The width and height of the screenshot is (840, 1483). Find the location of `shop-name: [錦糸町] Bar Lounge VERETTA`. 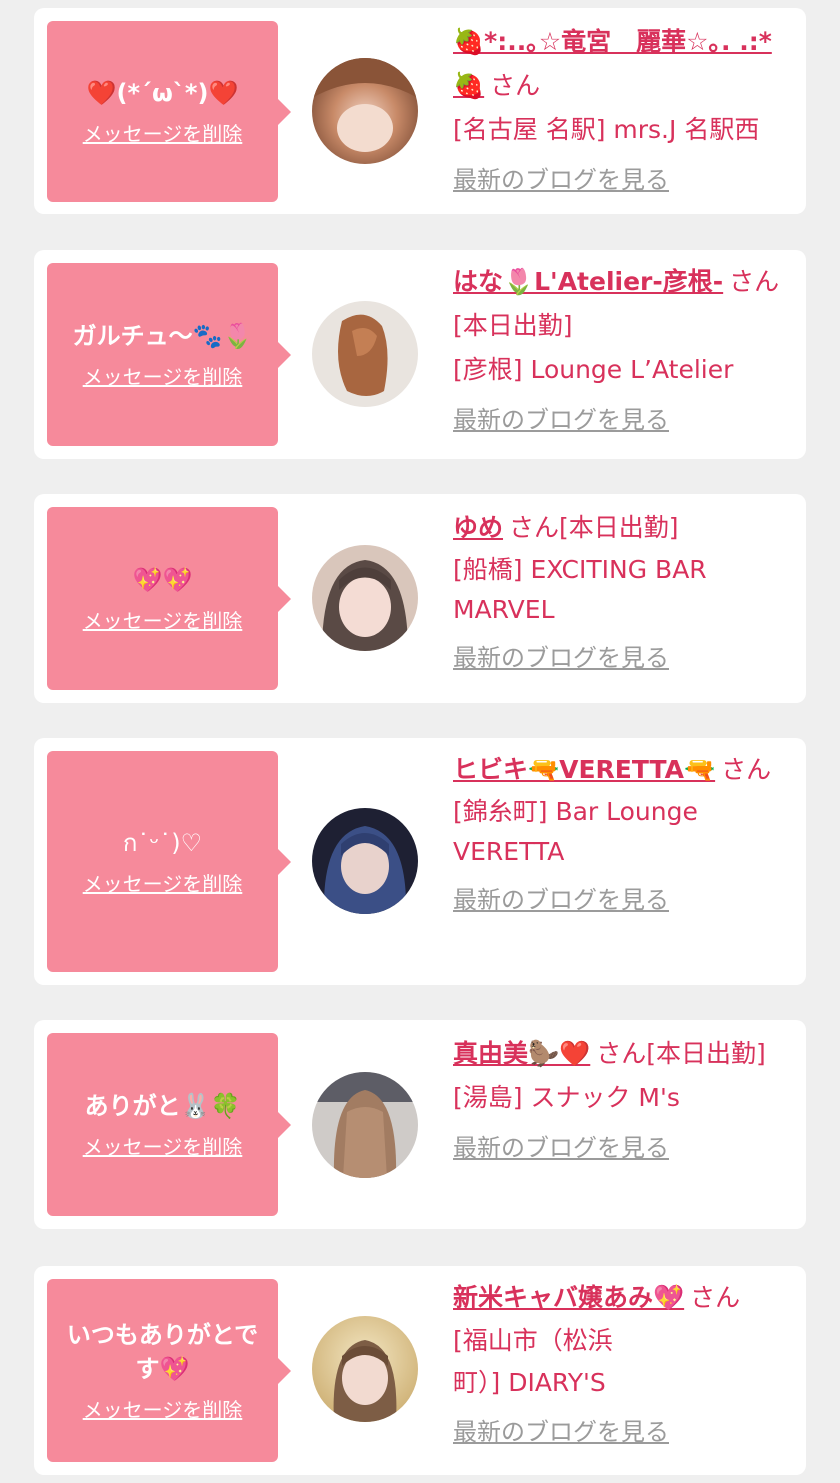

shop-name: [錦糸町] Bar Lounge VERETTA is located at coordinates (575, 831).